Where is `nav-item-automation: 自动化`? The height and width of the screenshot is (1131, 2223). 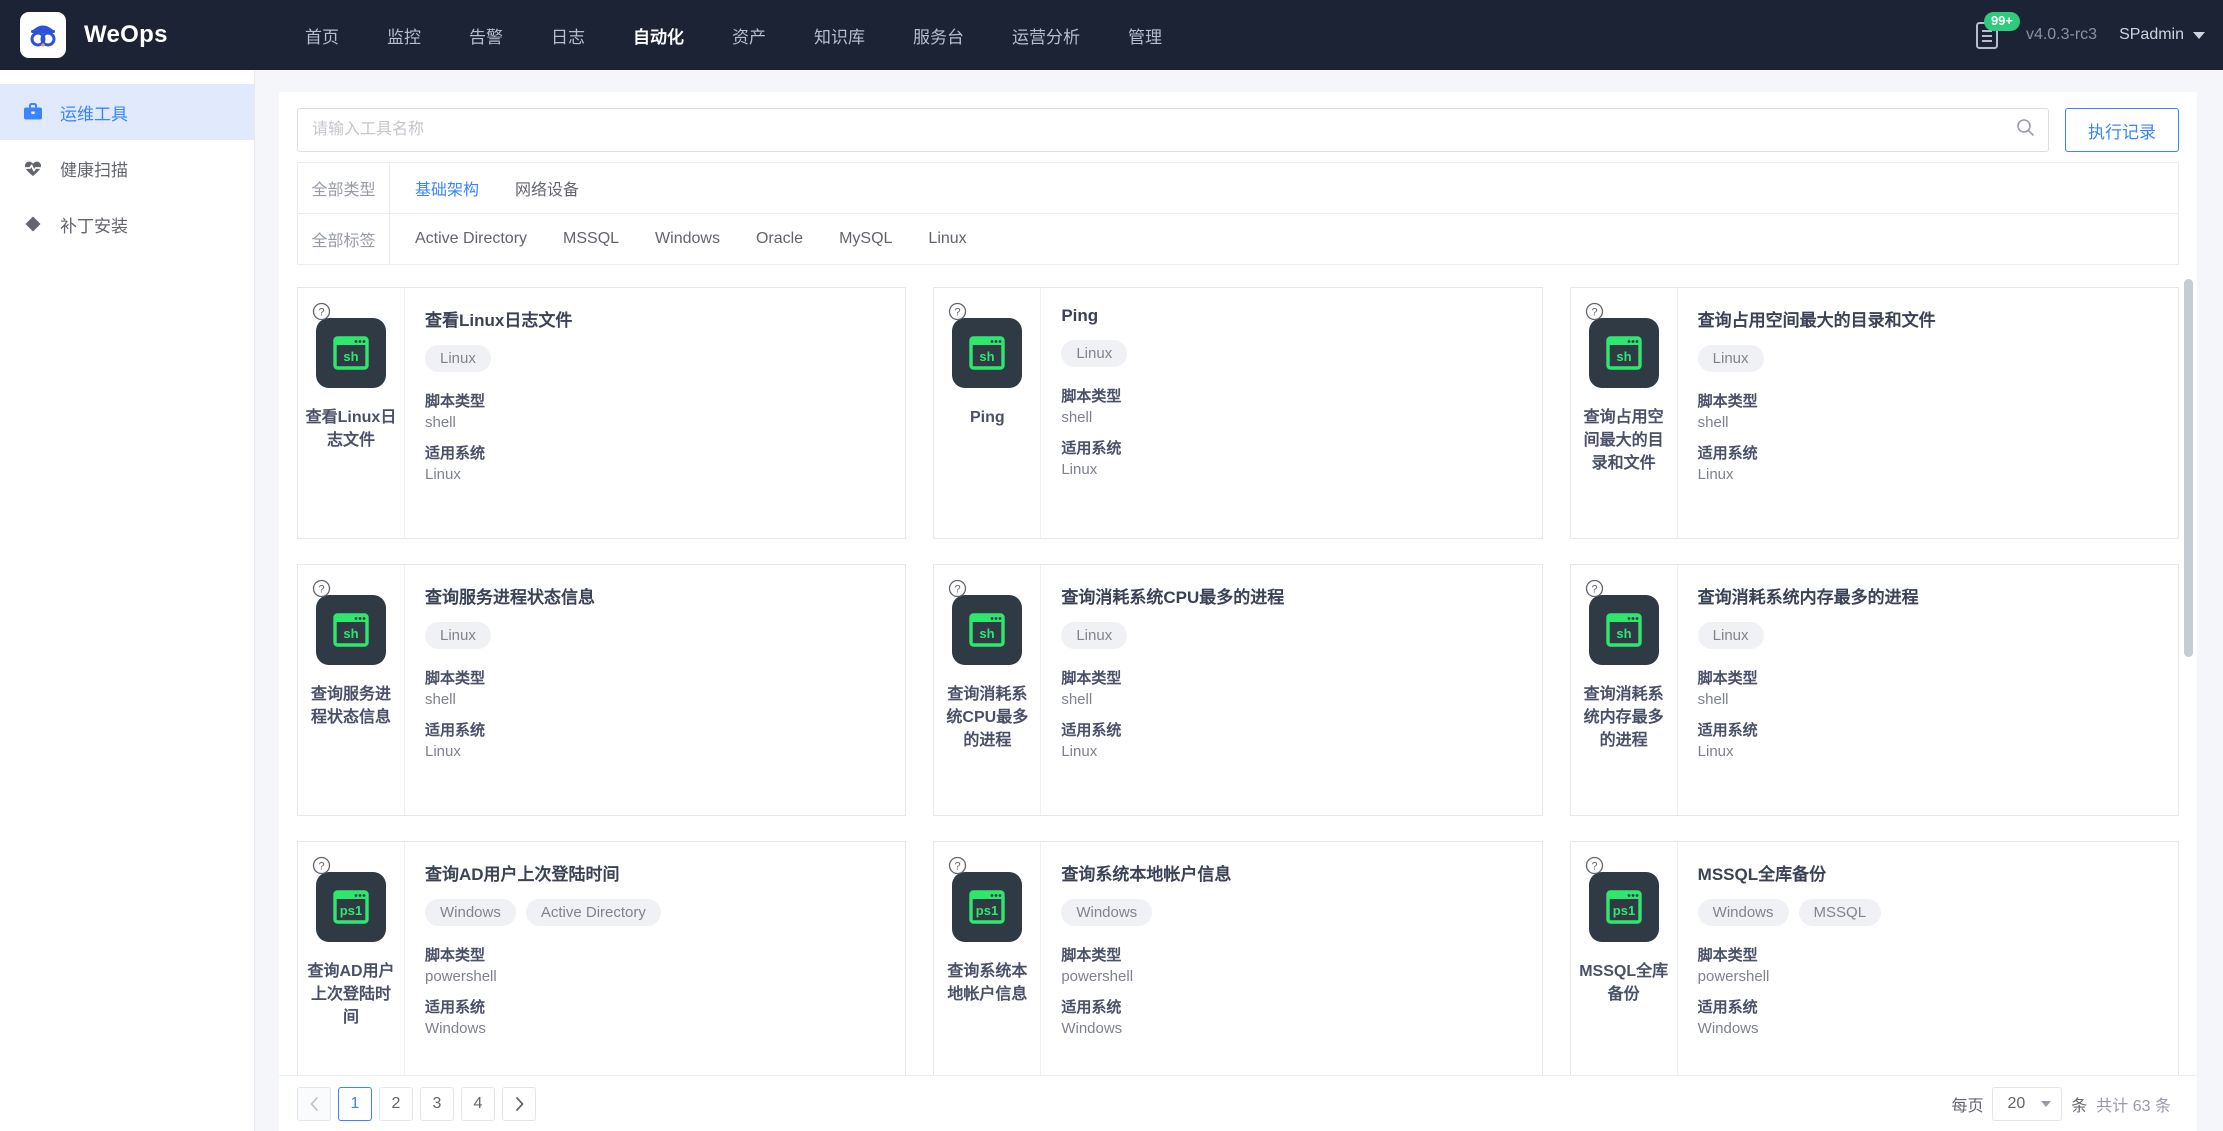 nav-item-automation: 自动化 is located at coordinates (658, 35).